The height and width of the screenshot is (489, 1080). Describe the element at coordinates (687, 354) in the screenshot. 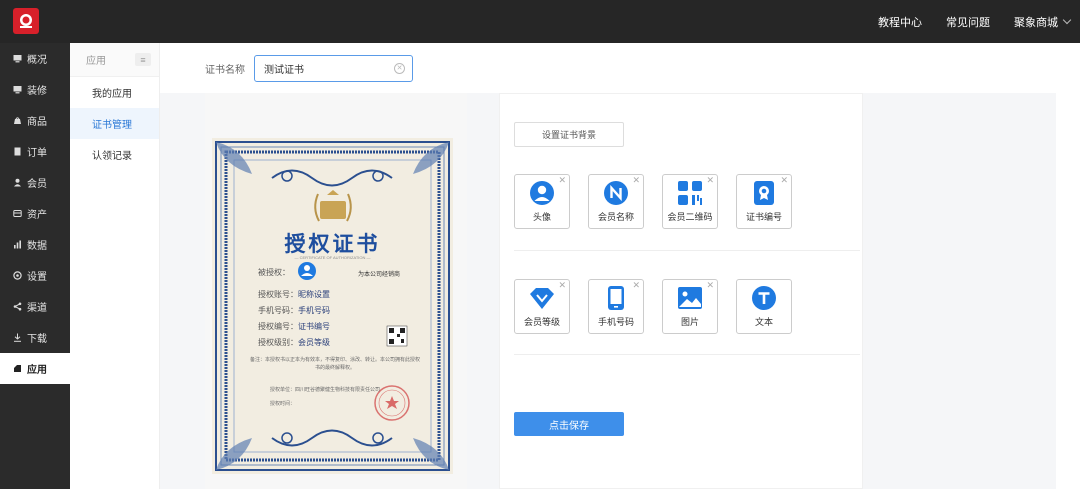

I see `section-divider` at that location.